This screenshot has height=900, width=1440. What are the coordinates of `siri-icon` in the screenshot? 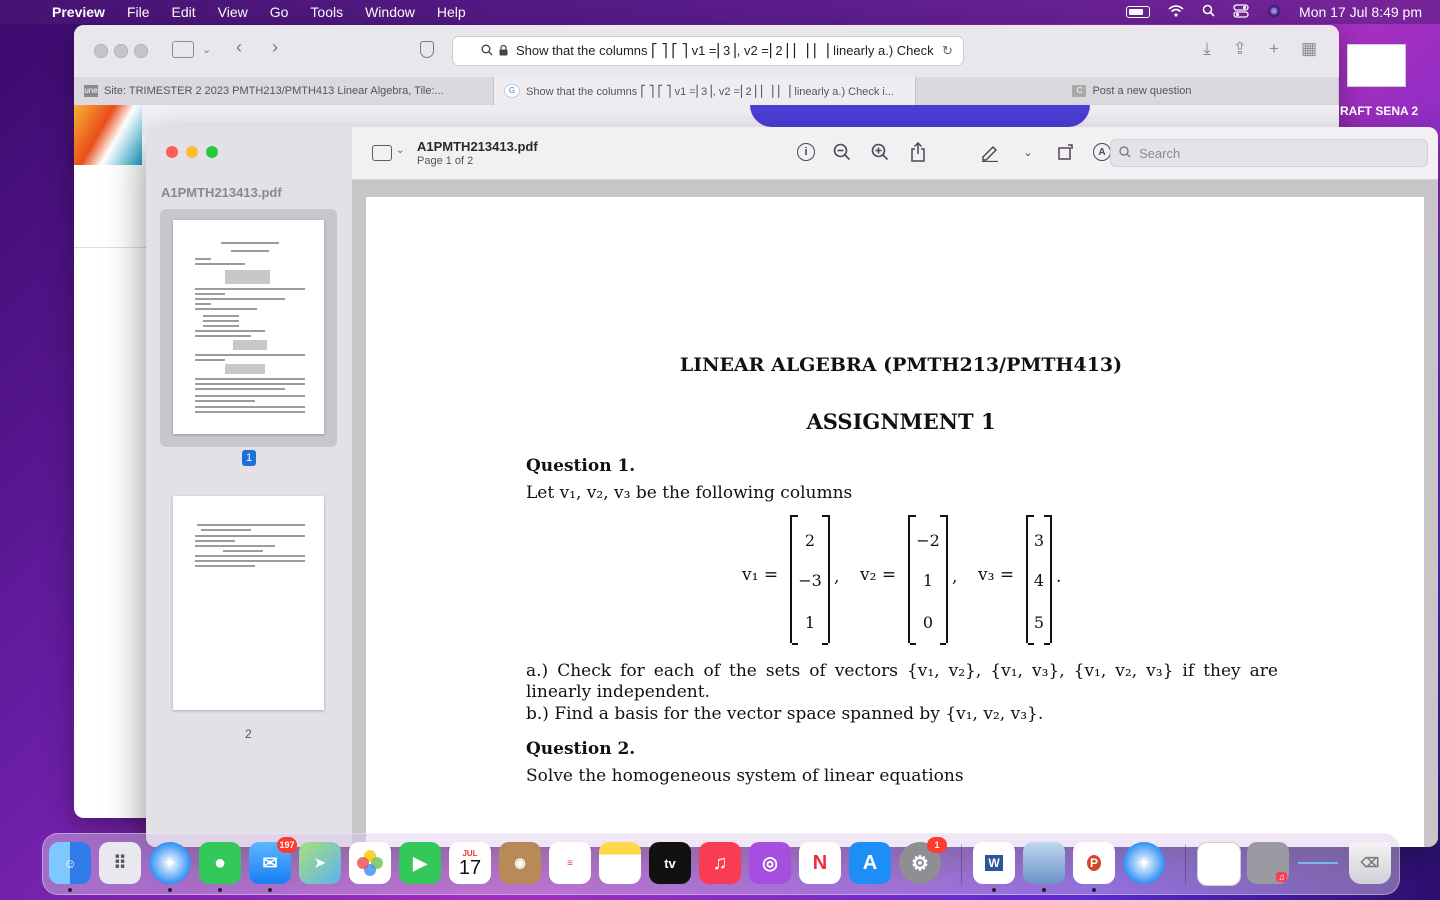 It's located at (1274, 12).